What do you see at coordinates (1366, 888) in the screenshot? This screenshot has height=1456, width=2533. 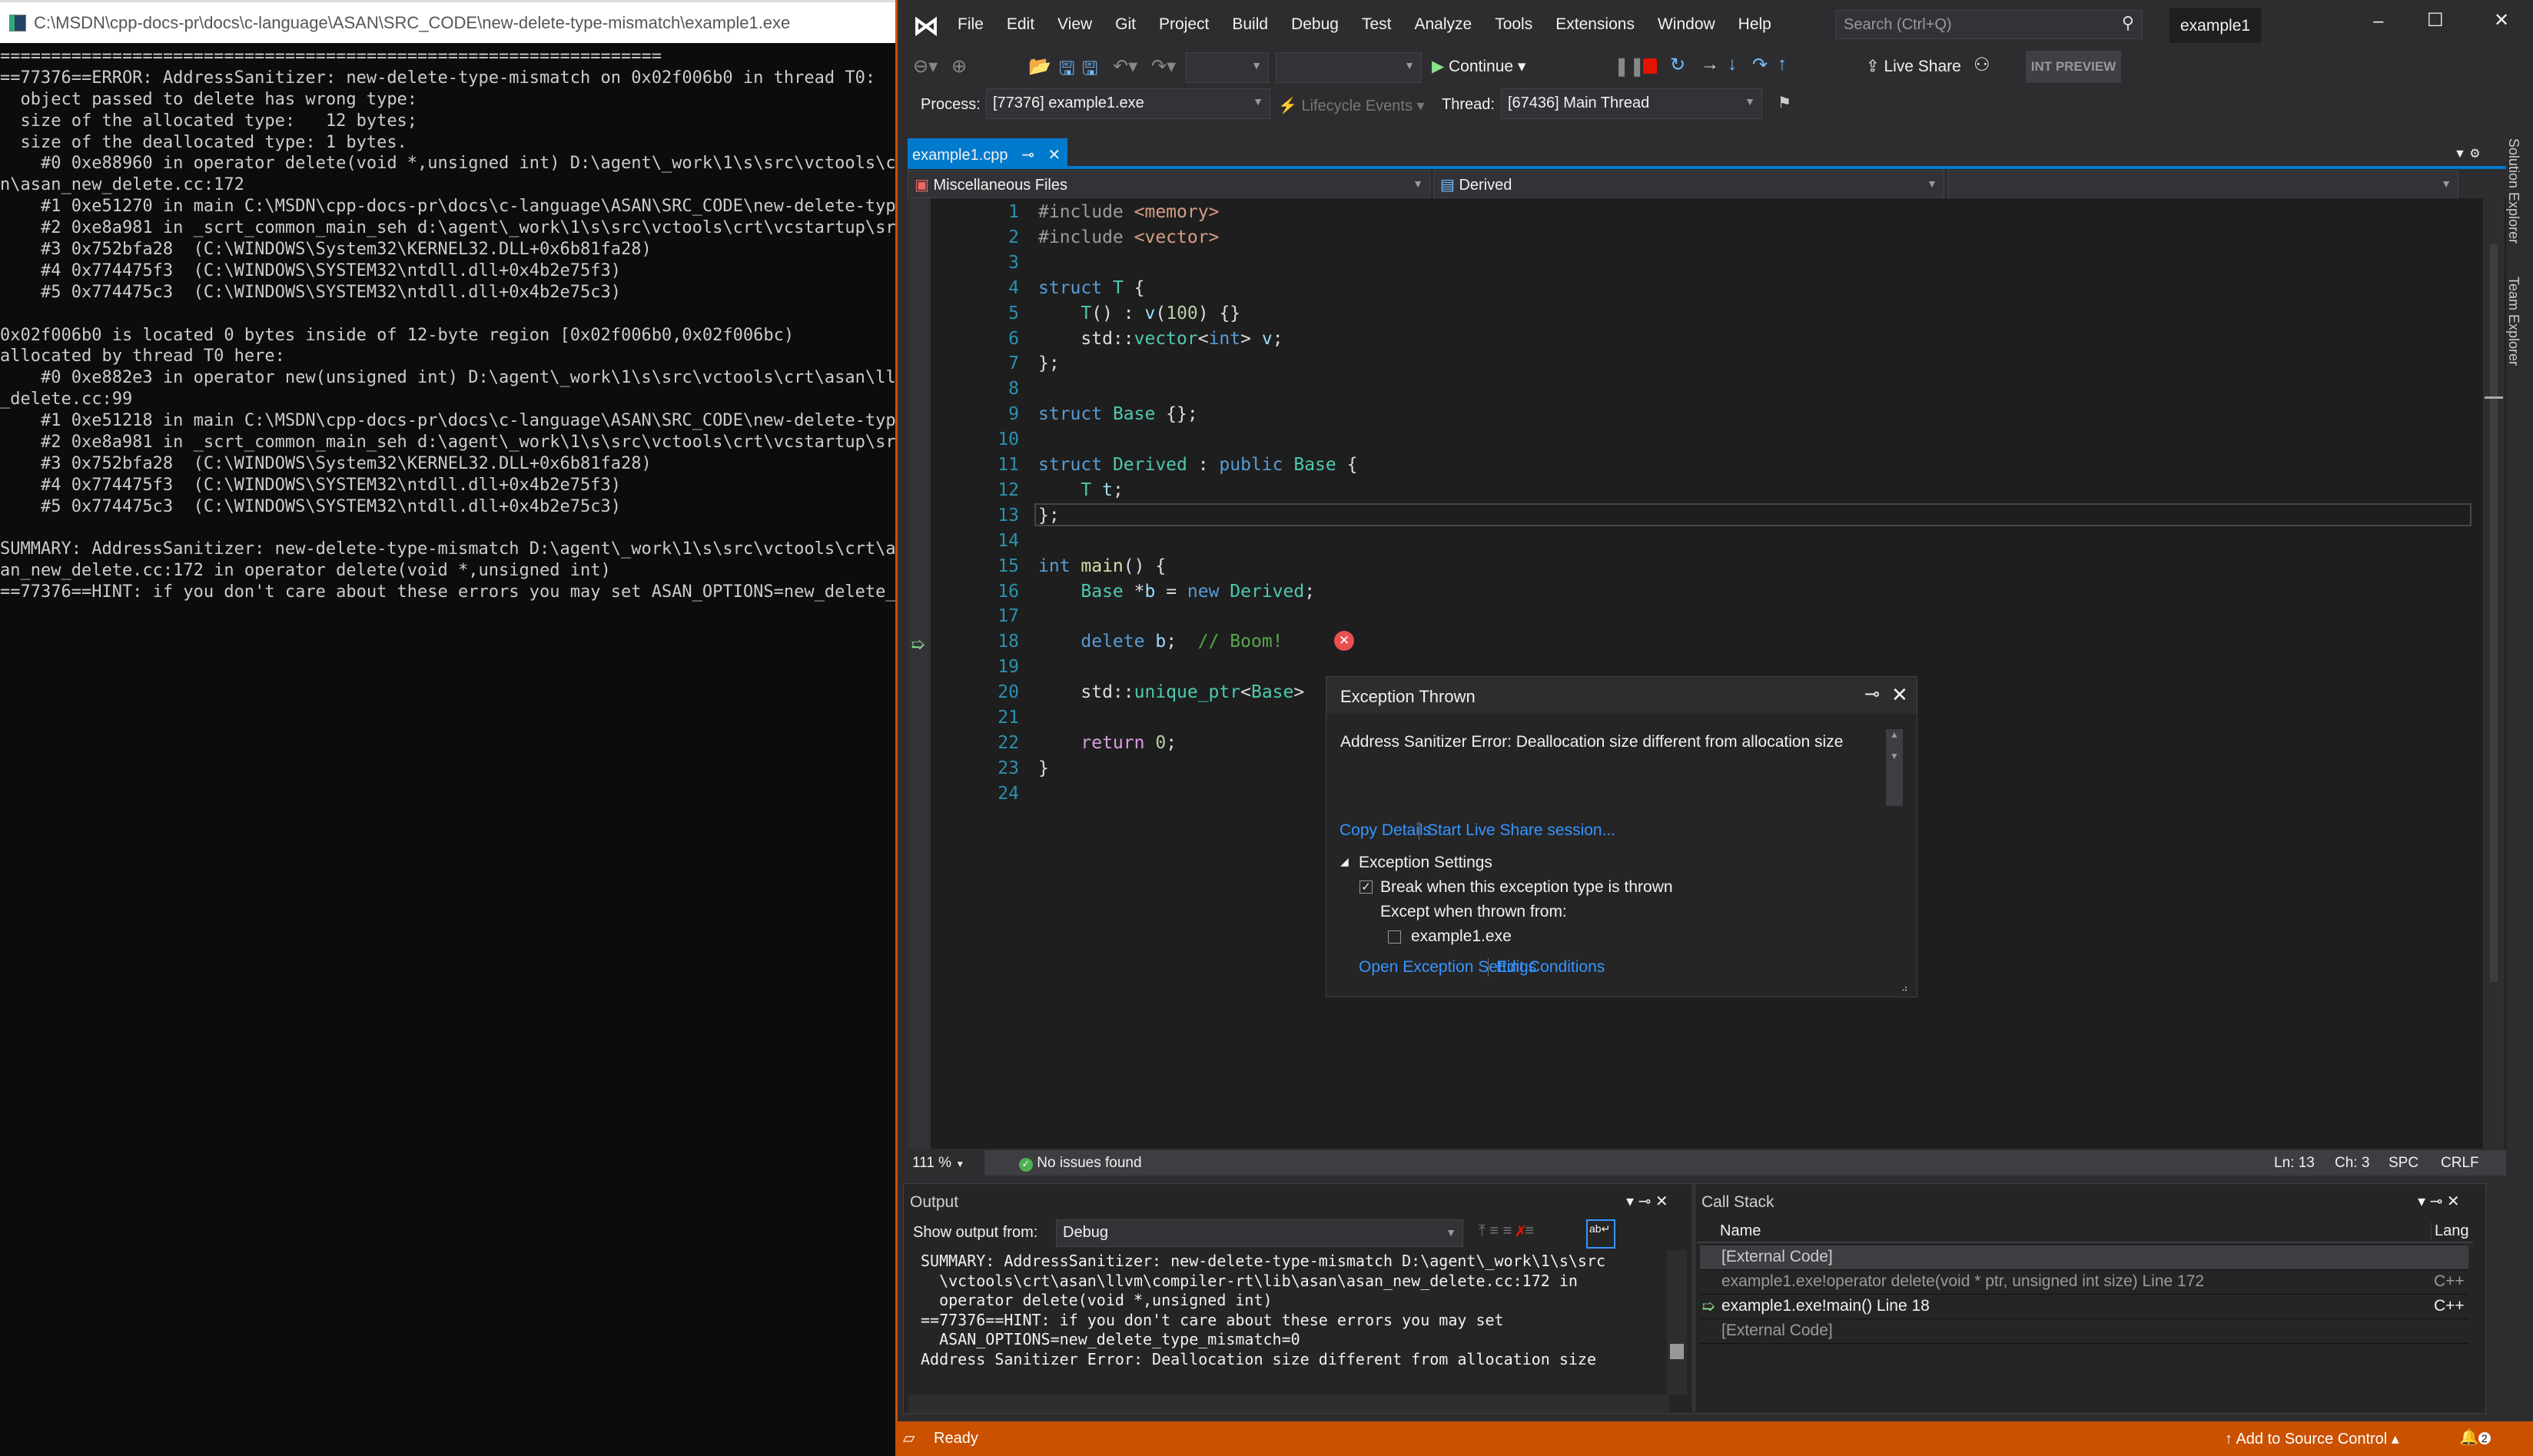 I see `break-checkbox: ✓` at bounding box center [1366, 888].